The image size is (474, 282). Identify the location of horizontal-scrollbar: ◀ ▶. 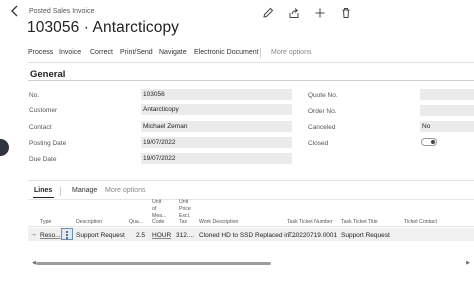
(251, 263).